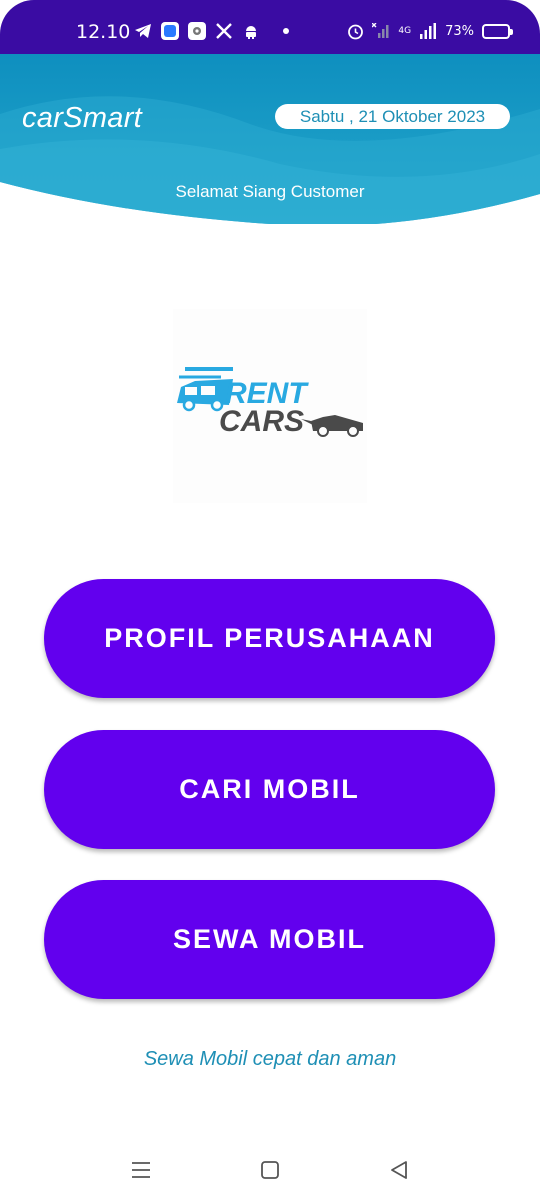 The height and width of the screenshot is (1202, 540). I want to click on back-icon, so click(399, 1170).